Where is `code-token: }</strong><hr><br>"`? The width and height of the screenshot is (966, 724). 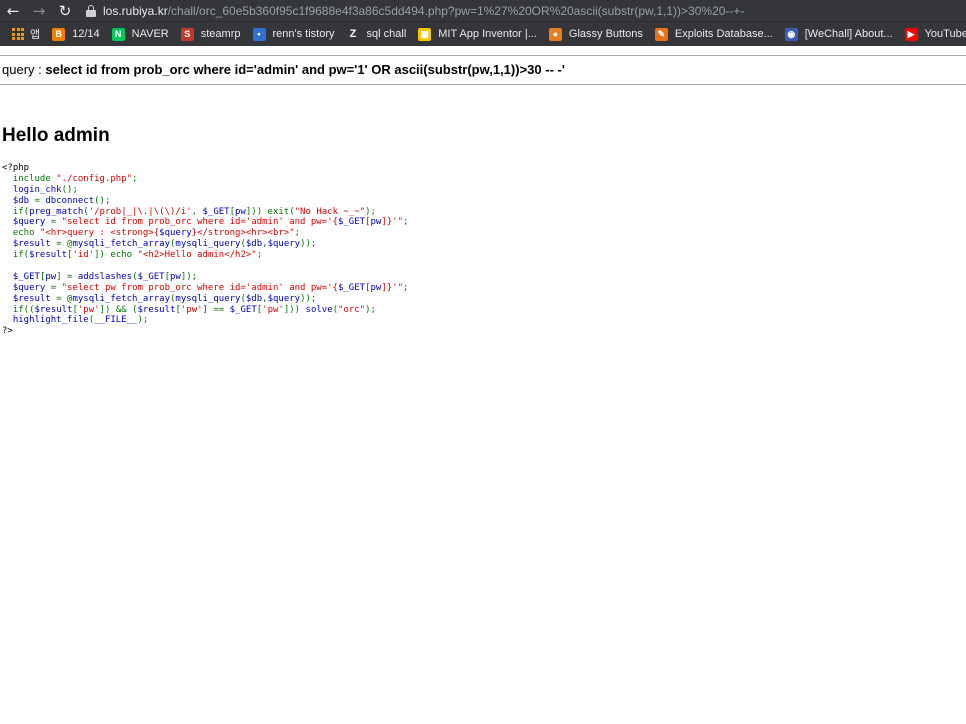 code-token: }</strong><hr><br>" is located at coordinates (243, 233).